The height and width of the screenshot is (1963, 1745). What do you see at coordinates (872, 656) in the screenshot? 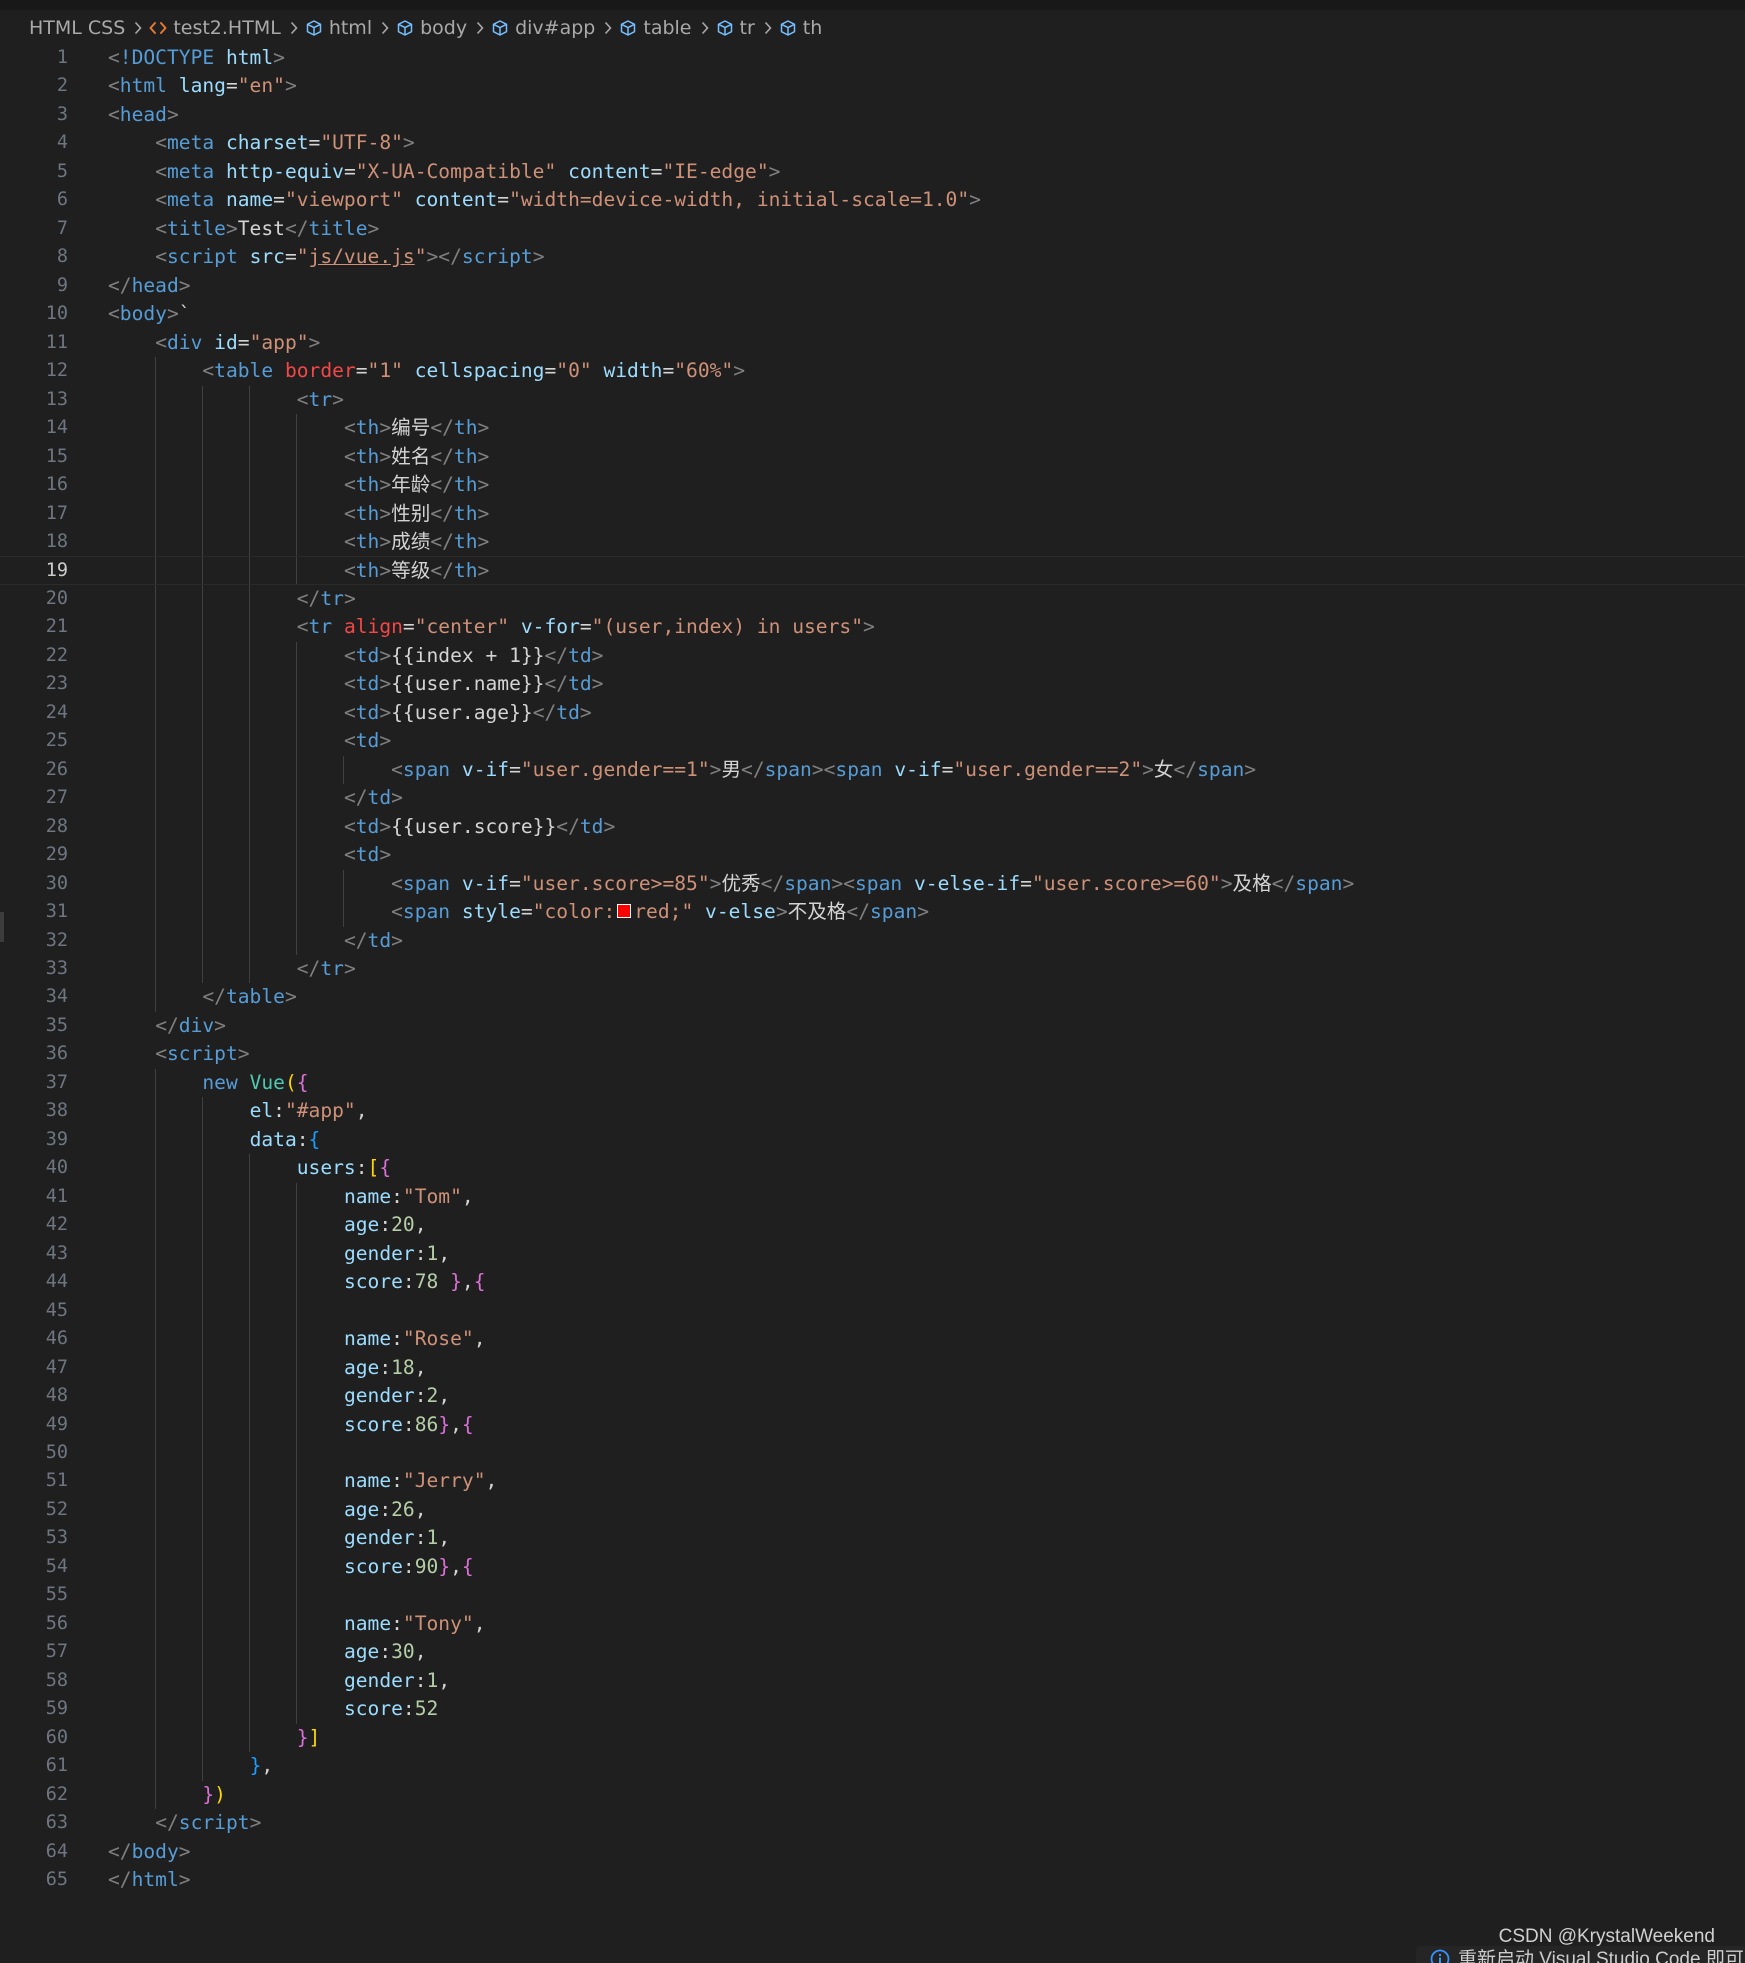
I see `code-line: 22 <td>{{index + 1}}</td>` at bounding box center [872, 656].